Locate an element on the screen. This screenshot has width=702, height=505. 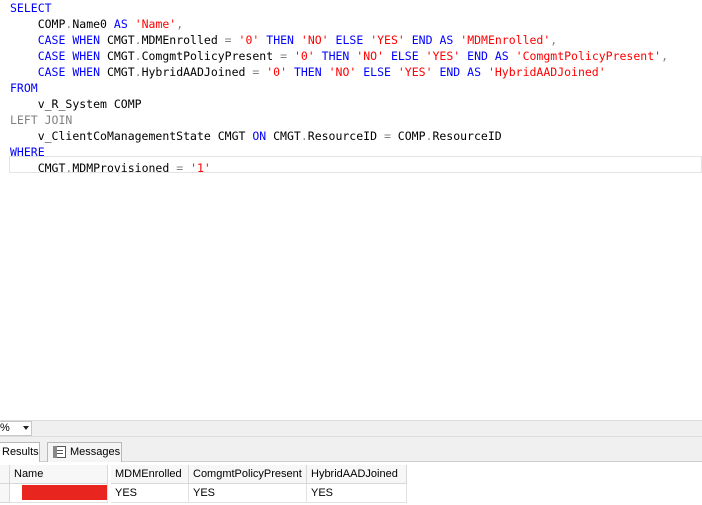
tab-results: Results is located at coordinates (20, 452).